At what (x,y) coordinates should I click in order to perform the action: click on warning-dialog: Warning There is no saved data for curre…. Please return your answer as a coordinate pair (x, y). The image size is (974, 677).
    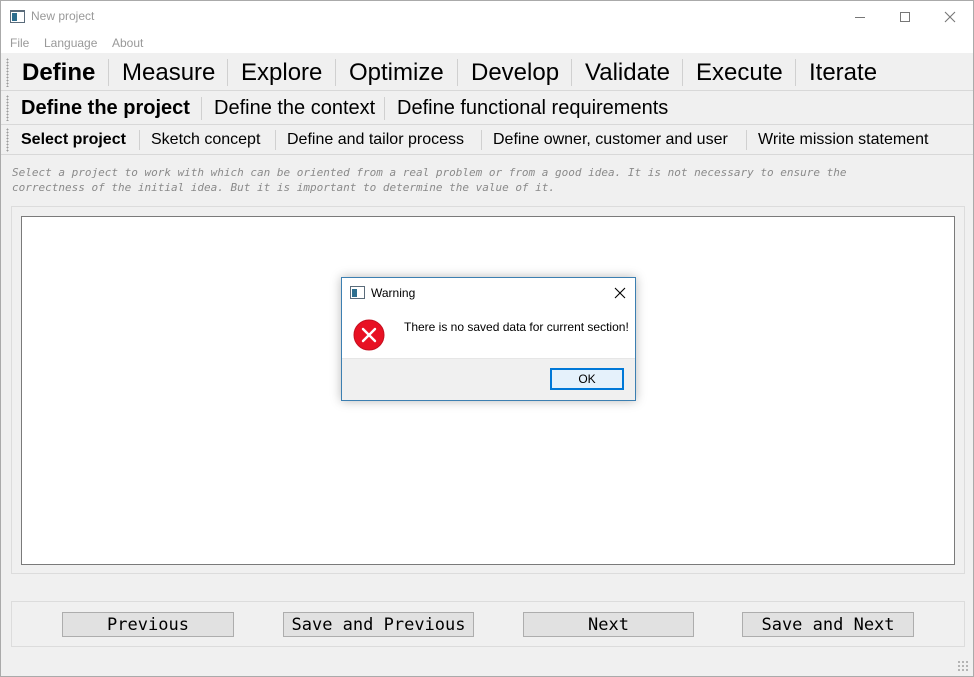
    Looking at the image, I should click on (488, 339).